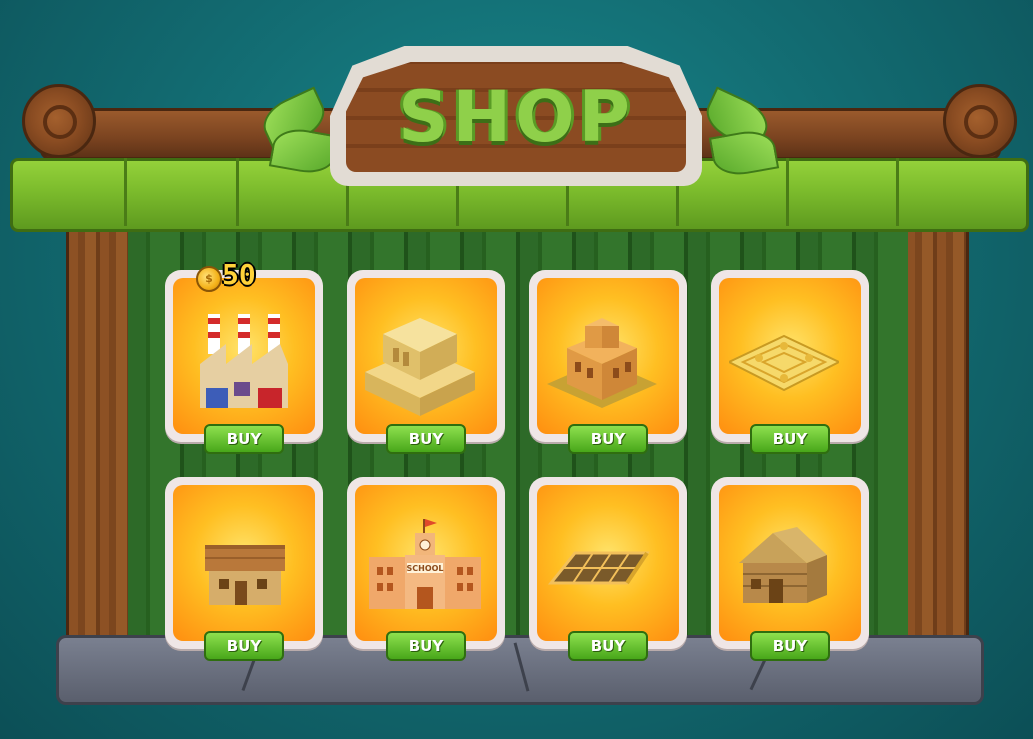 The height and width of the screenshot is (739, 1033). I want to click on coin-symbol: $, so click(209, 278).